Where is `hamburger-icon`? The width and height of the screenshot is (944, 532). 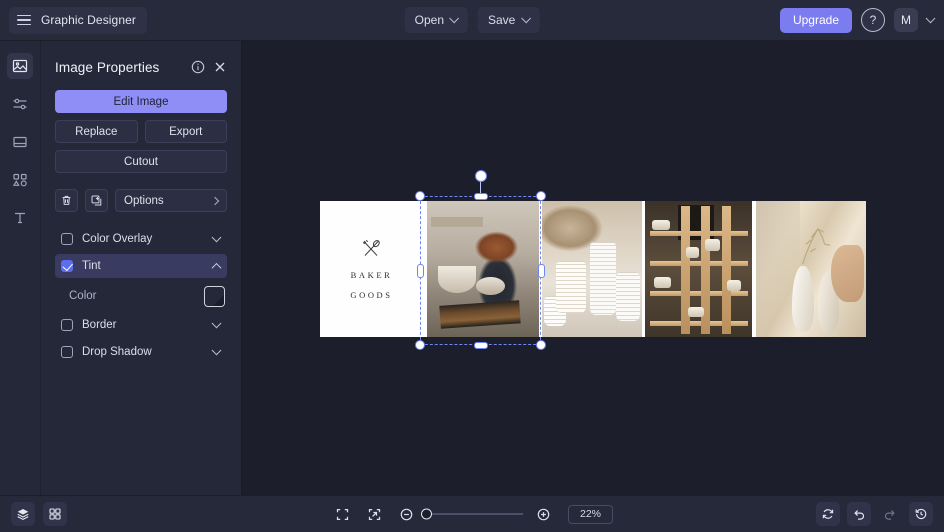 hamburger-icon is located at coordinates (24, 20).